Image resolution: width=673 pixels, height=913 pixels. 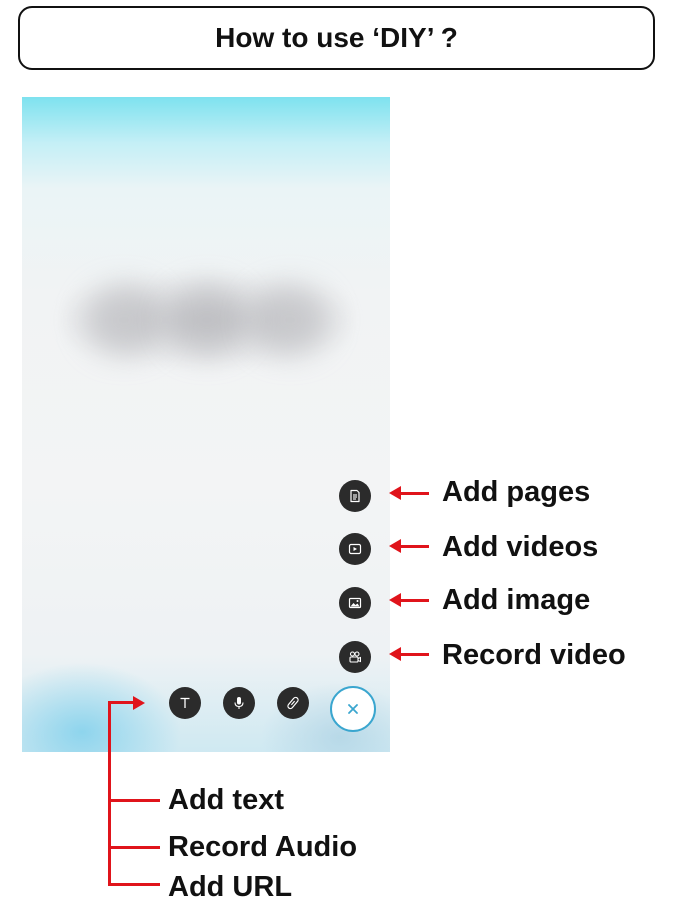 I want to click on close-button, so click(x=353, y=709).